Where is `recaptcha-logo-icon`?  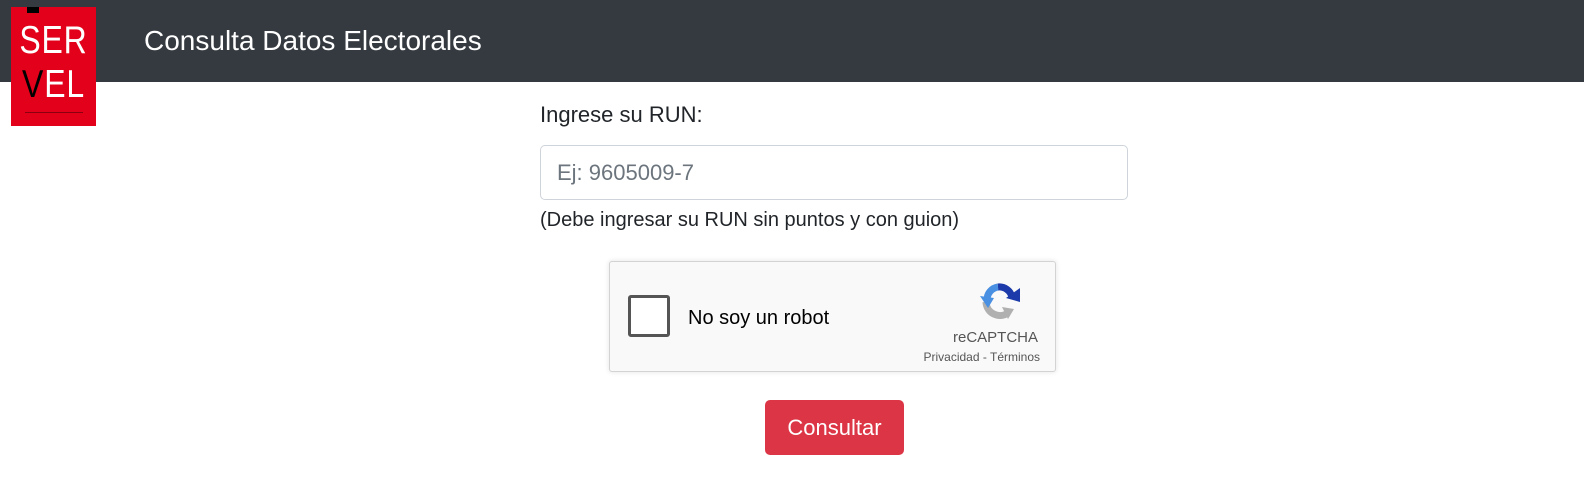
recaptcha-logo-icon is located at coordinates (1000, 301).